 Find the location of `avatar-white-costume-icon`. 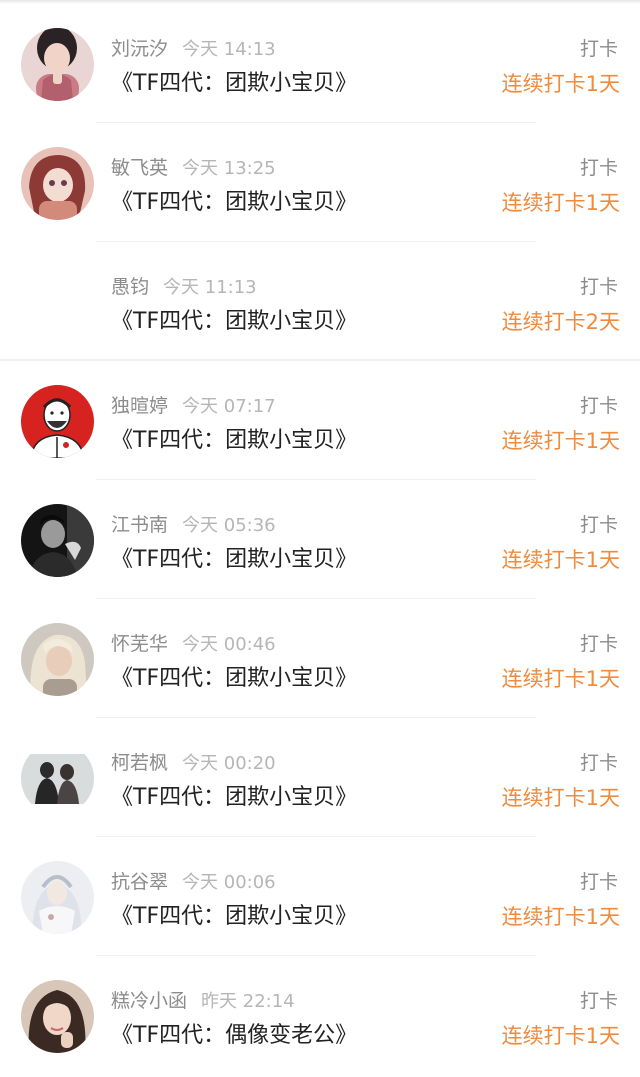

avatar-white-costume-icon is located at coordinates (57, 897).